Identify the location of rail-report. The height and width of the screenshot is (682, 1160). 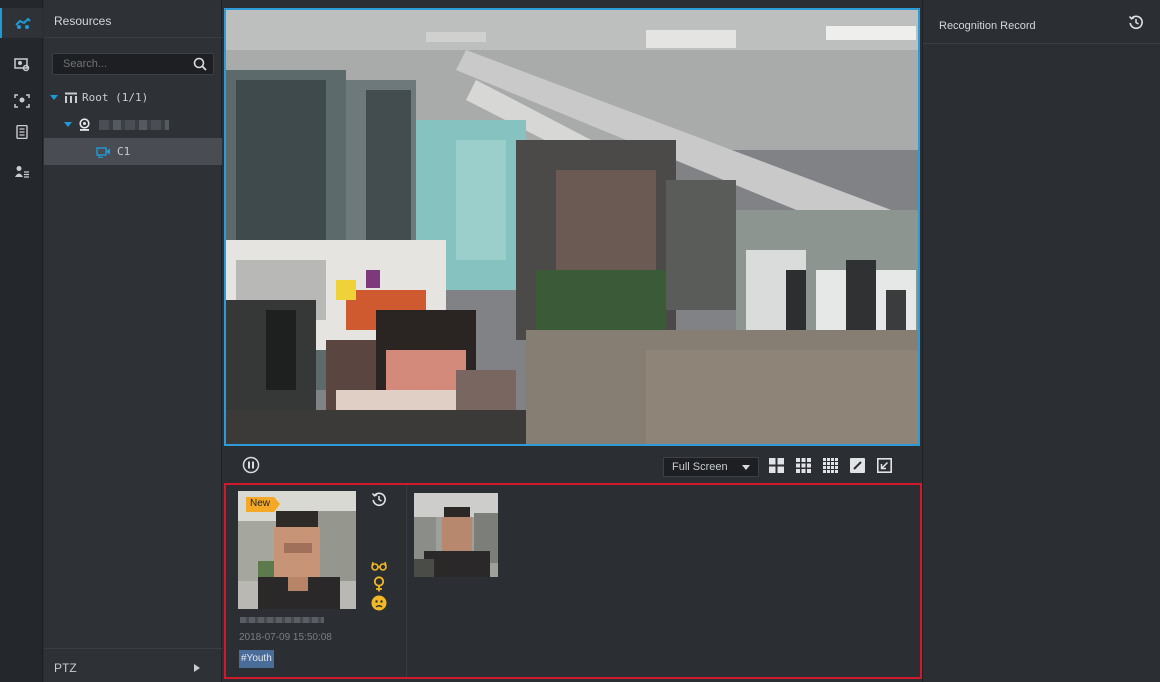
(21, 132).